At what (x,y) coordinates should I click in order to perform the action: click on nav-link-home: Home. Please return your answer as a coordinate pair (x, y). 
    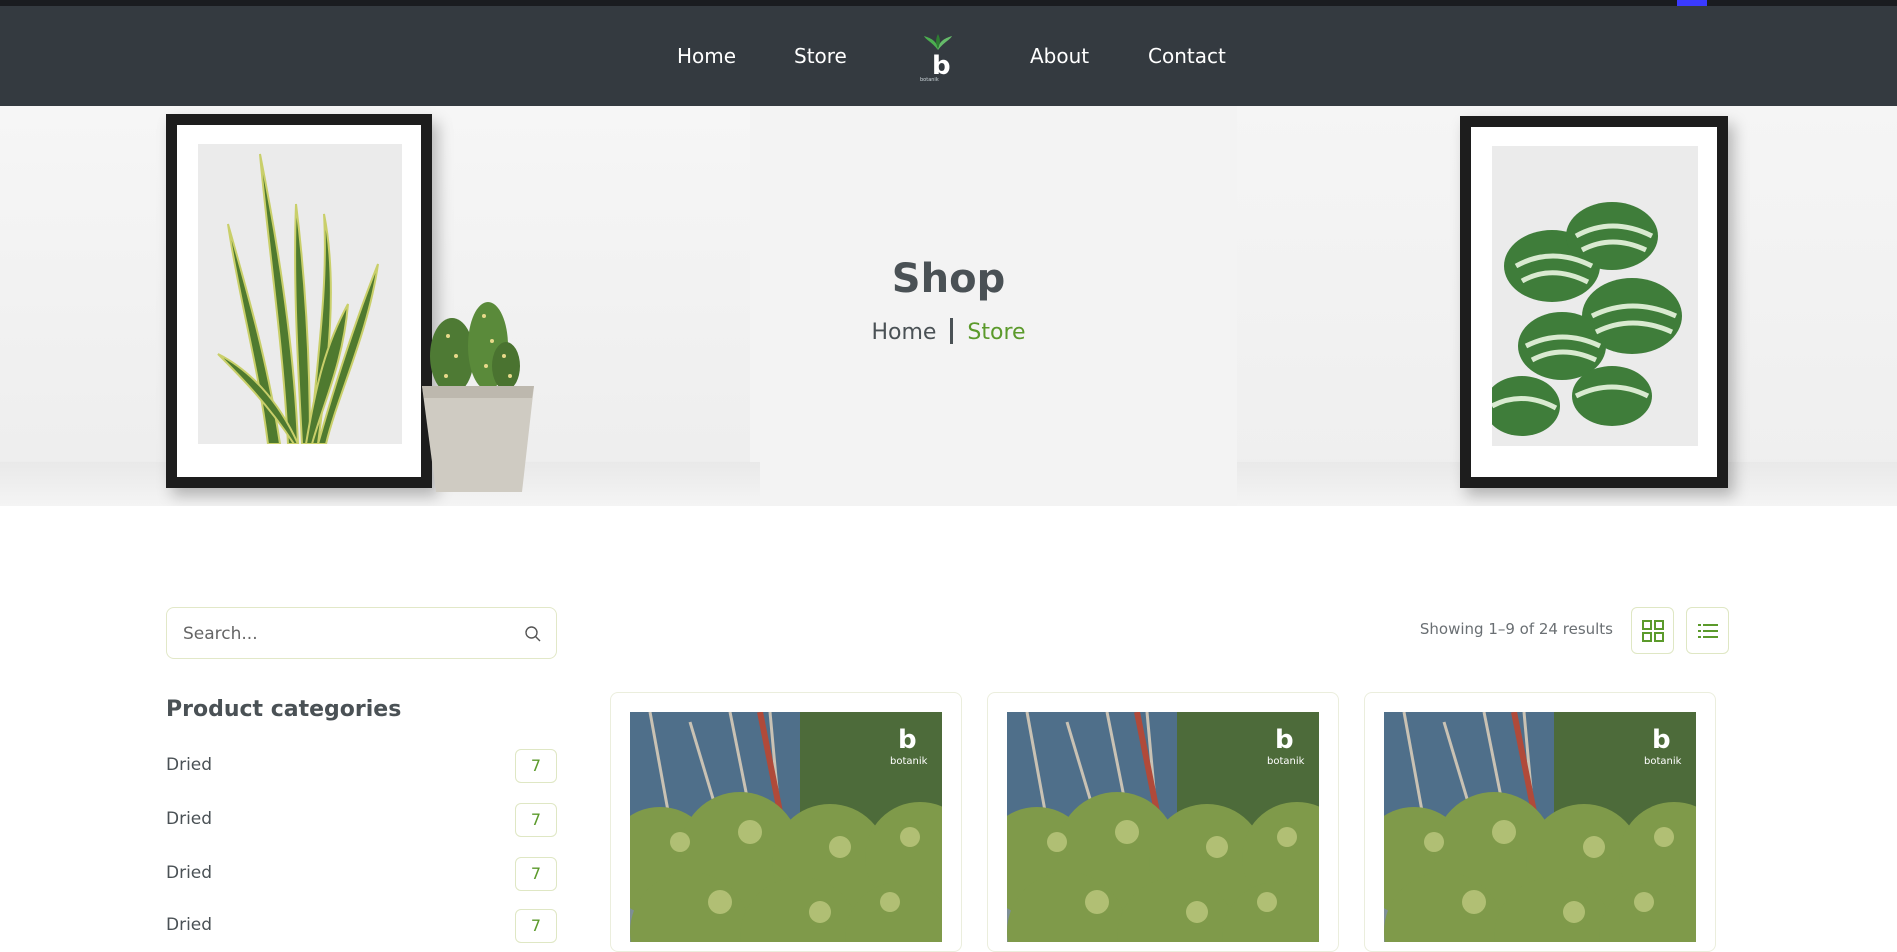
    Looking at the image, I should click on (706, 56).